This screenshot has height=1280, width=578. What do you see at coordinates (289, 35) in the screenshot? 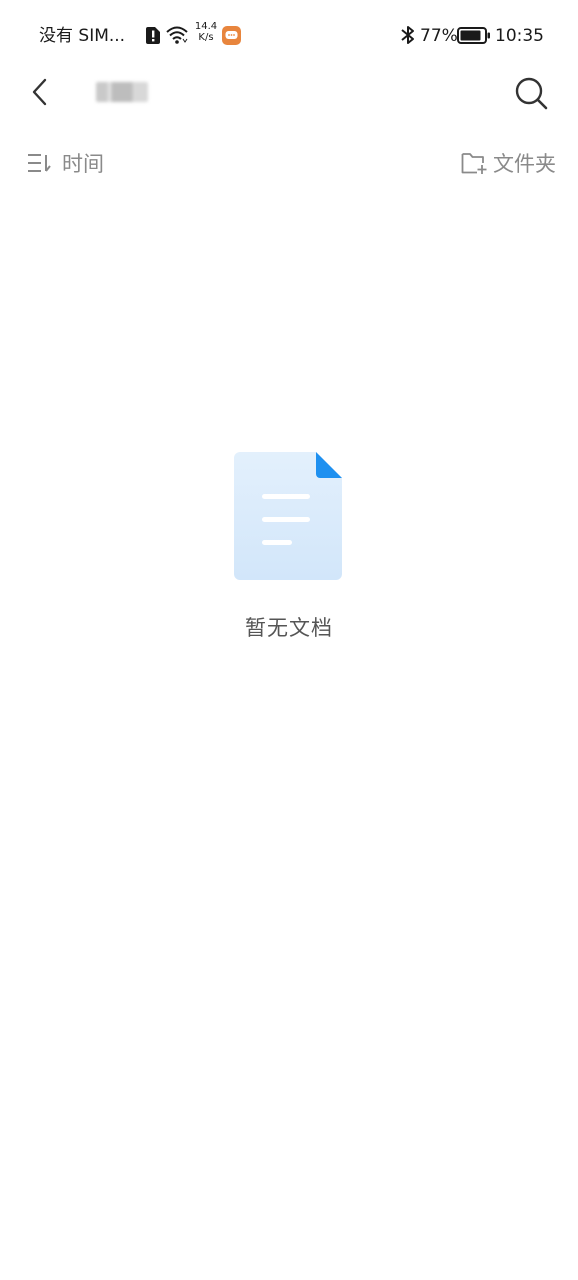
I see `status-bar: 没有 SIM... 14.4 K/s 77% 10:35` at bounding box center [289, 35].